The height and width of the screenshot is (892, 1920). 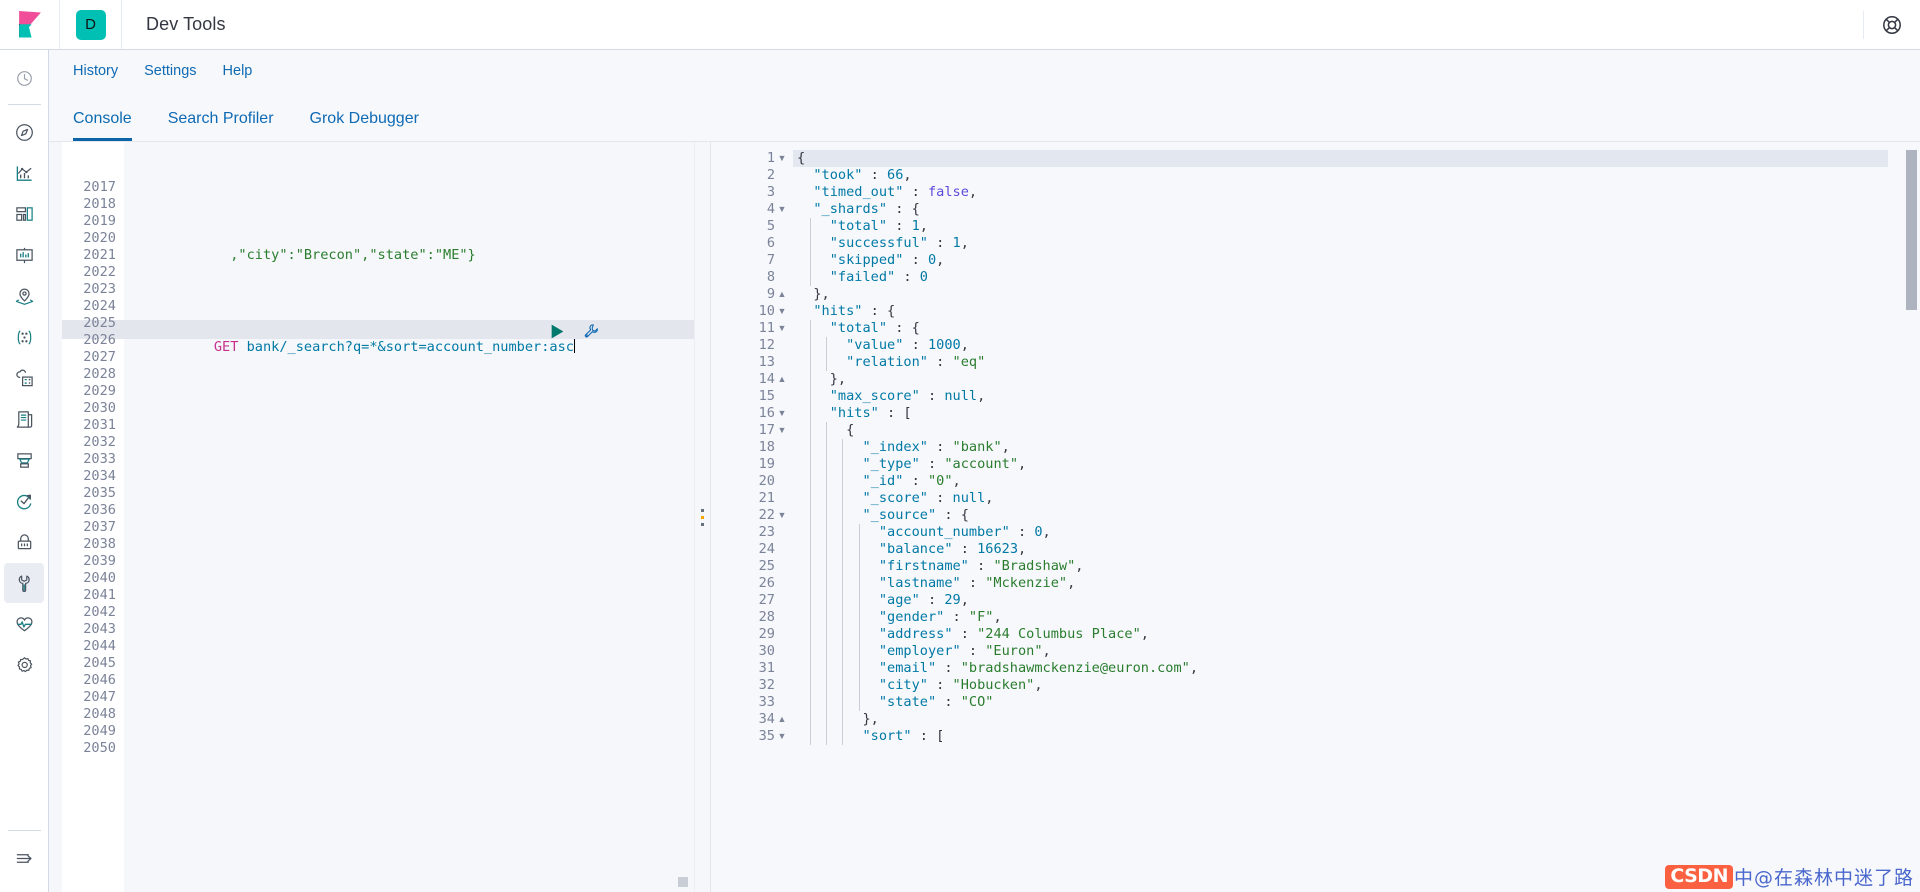 I want to click on sidebar-item-logs, so click(x=24, y=419).